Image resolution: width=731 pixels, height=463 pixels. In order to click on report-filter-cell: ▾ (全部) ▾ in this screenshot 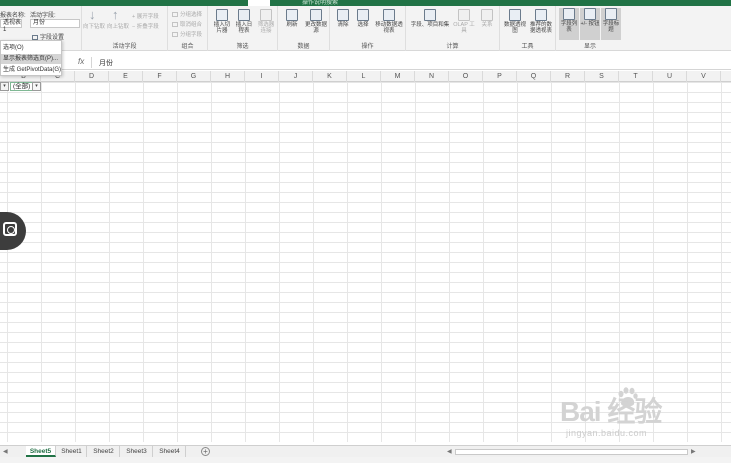, I will do `click(21, 87)`.